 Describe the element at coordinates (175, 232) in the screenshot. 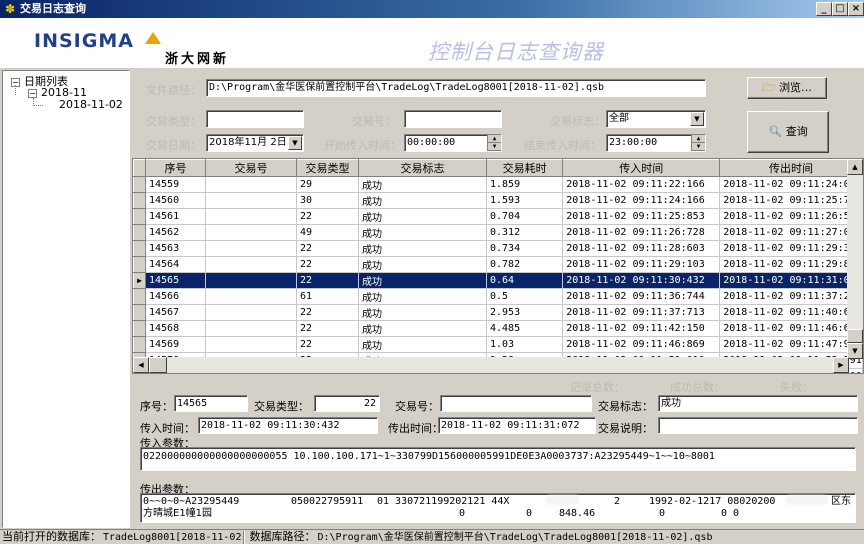

I see `table-cell: 14562` at that location.